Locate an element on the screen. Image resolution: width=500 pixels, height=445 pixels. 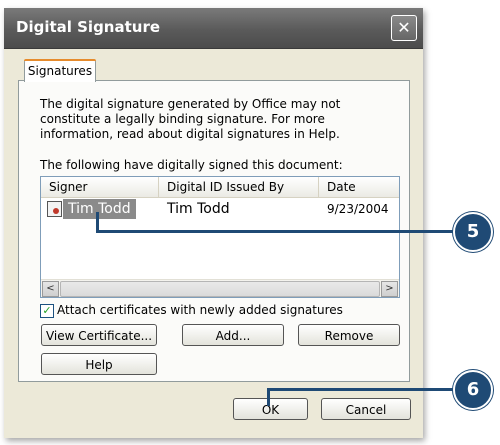
dialog-title: Digital Signature is located at coordinates (88, 27).